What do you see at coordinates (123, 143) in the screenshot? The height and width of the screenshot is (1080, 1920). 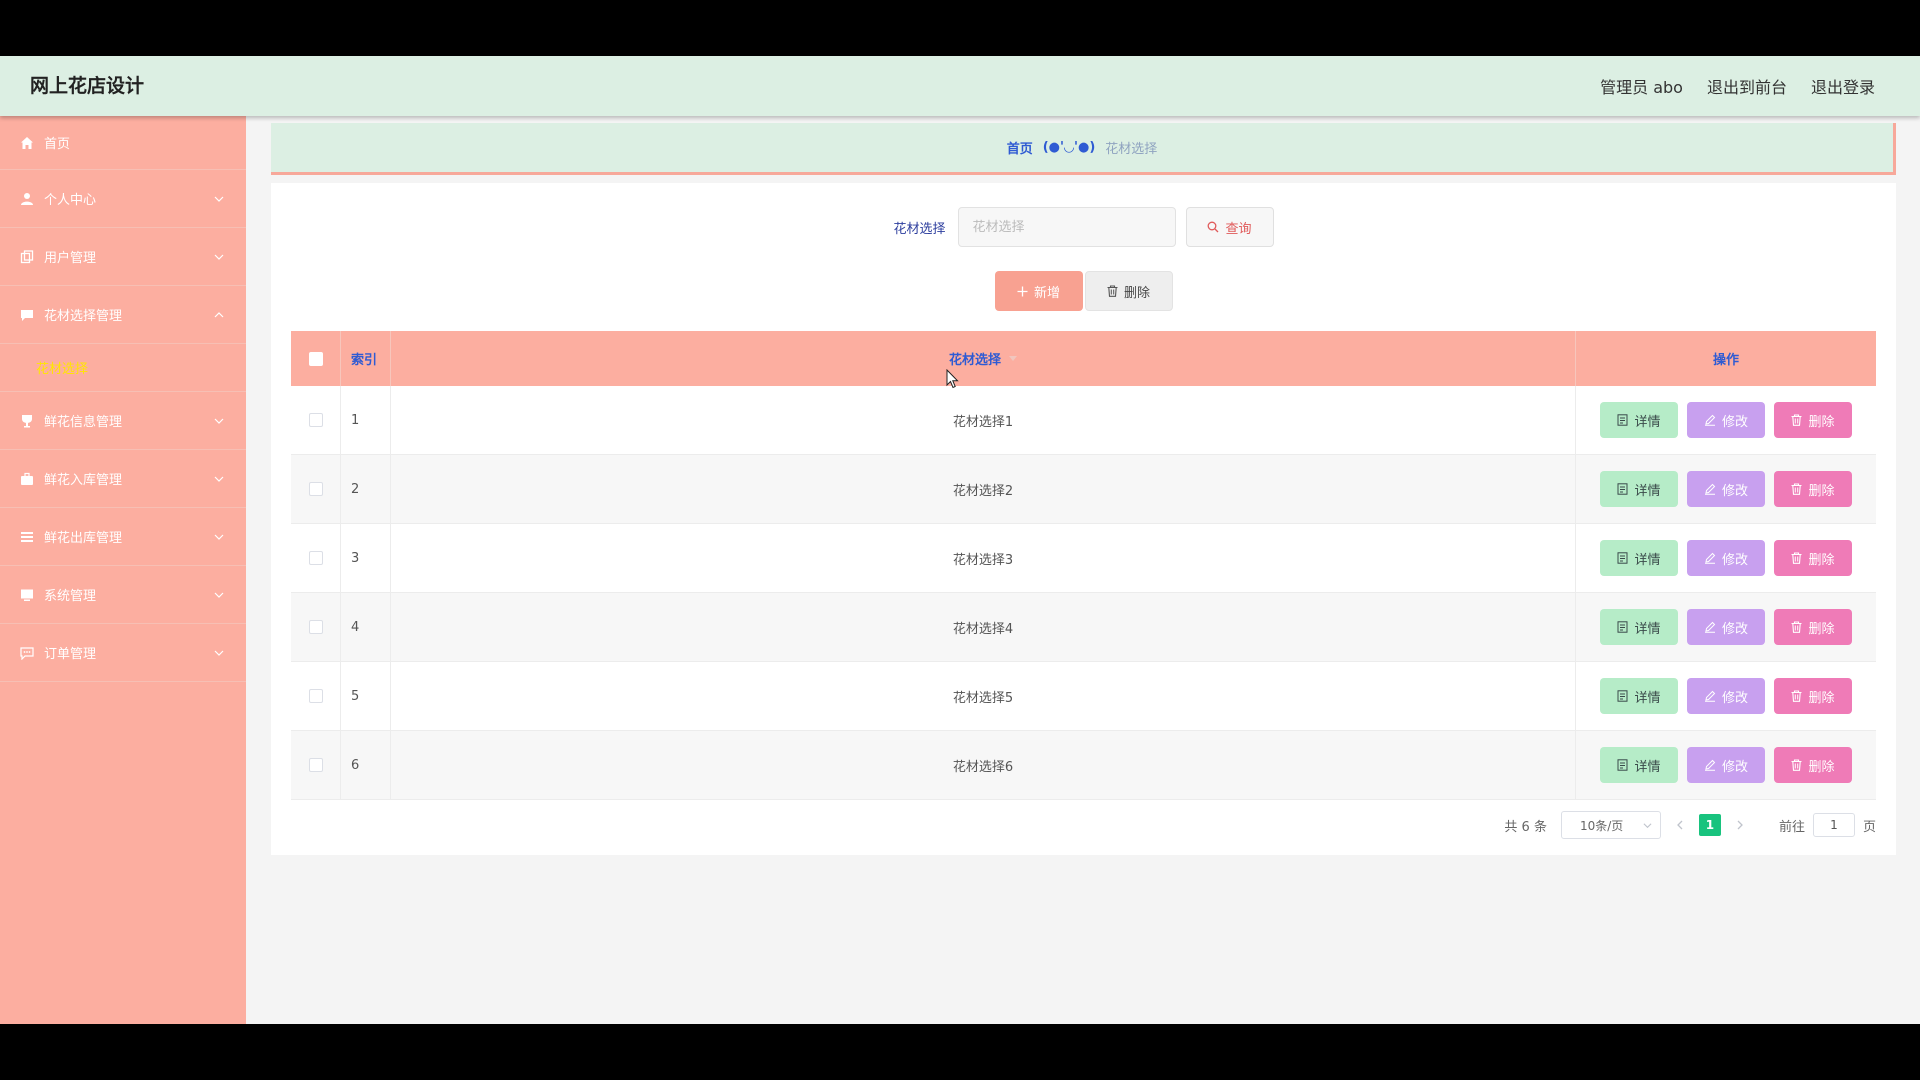 I see `sidebar-item-home: 首页` at bounding box center [123, 143].